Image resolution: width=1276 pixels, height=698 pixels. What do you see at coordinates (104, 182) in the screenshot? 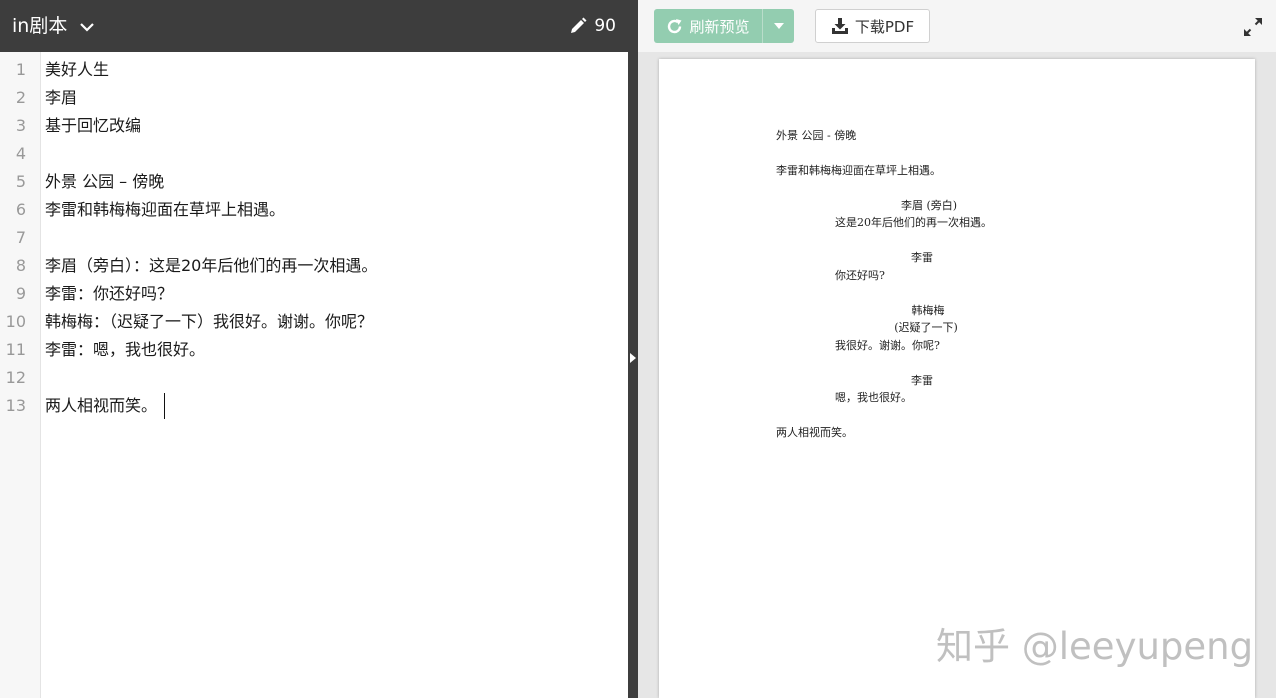
I see `editor-line: 外景 公园 – 傍晚` at bounding box center [104, 182].